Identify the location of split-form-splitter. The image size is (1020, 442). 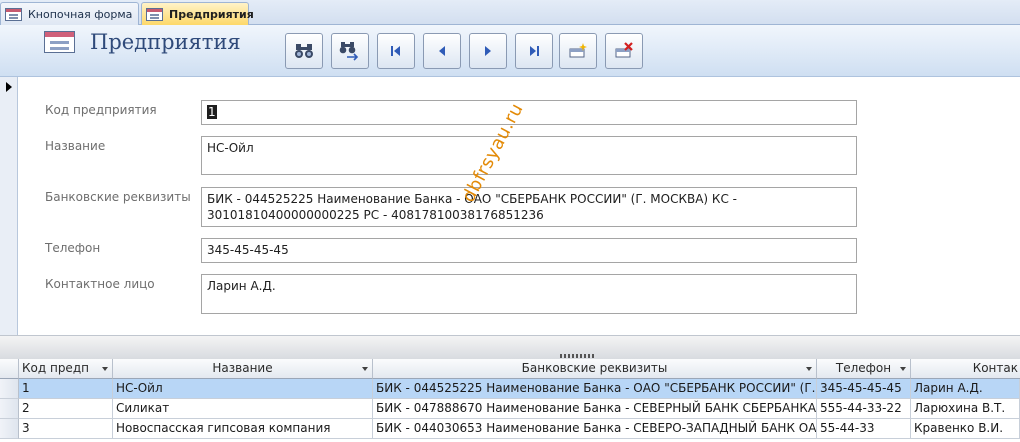
(510, 347).